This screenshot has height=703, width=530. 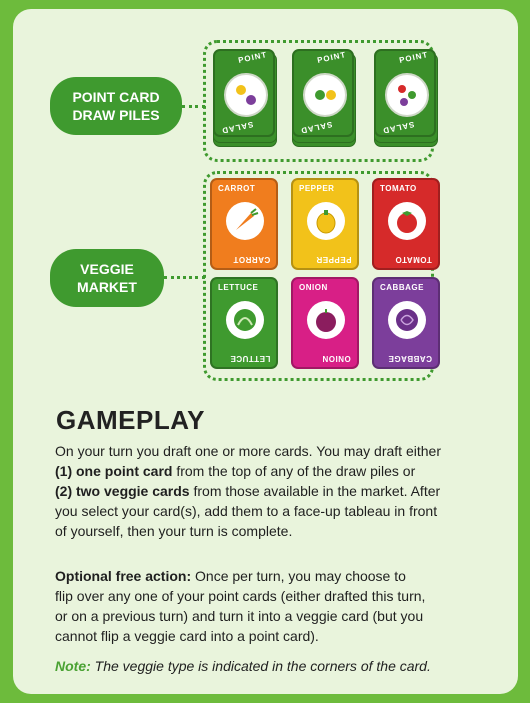 What do you see at coordinates (407, 221) in the screenshot?
I see `tomato-icon` at bounding box center [407, 221].